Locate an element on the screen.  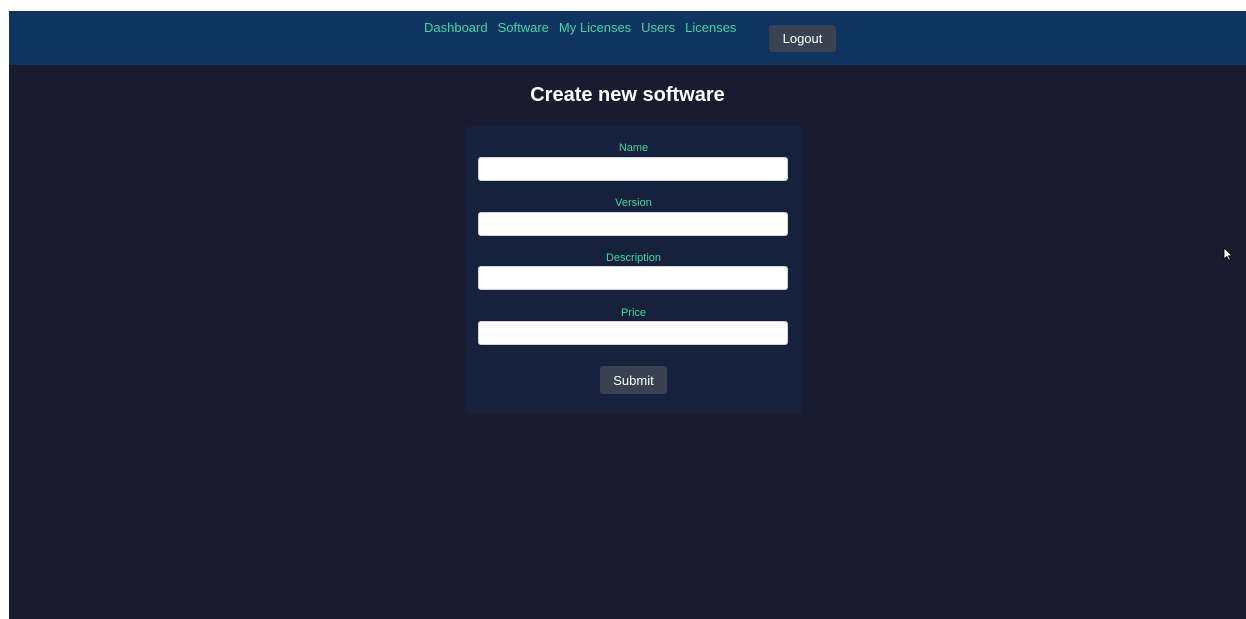
nav-link-users: Users is located at coordinates (658, 27).